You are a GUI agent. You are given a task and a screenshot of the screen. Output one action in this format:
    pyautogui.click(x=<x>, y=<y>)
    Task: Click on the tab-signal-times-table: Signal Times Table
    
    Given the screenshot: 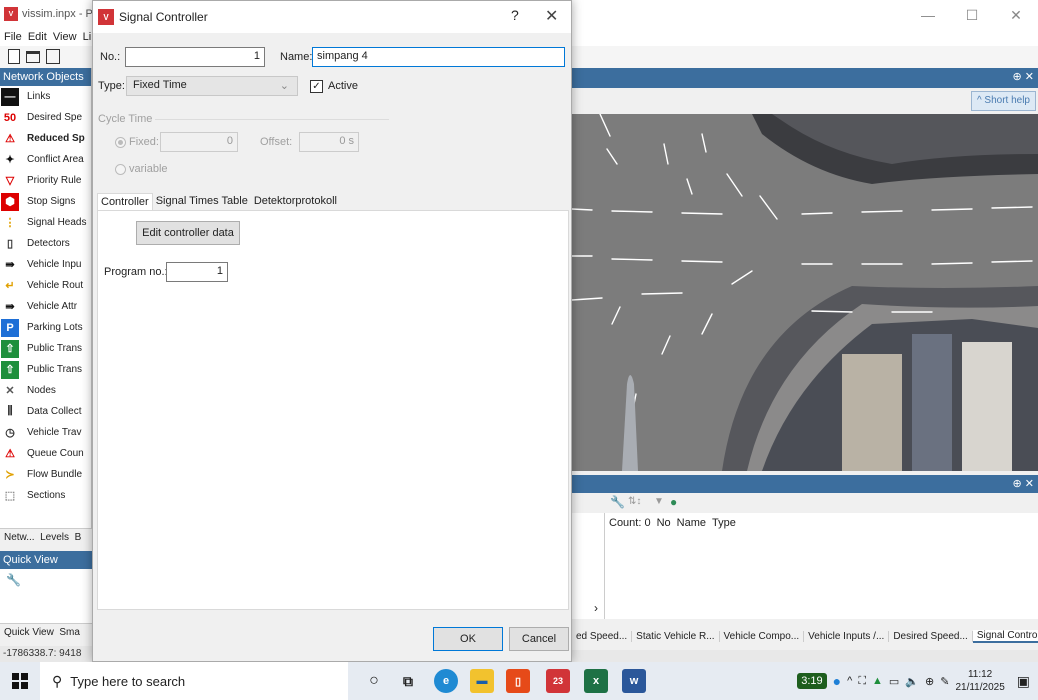 What is the action you would take?
    pyautogui.click(x=202, y=202)
    